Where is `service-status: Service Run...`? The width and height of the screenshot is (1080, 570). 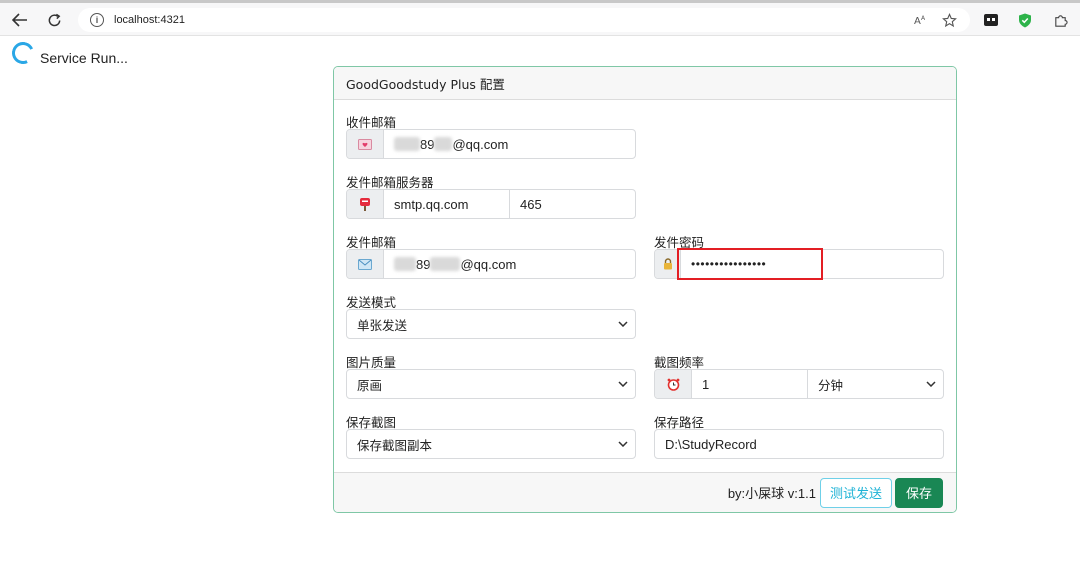
service-status: Service Run... is located at coordinates (68, 53).